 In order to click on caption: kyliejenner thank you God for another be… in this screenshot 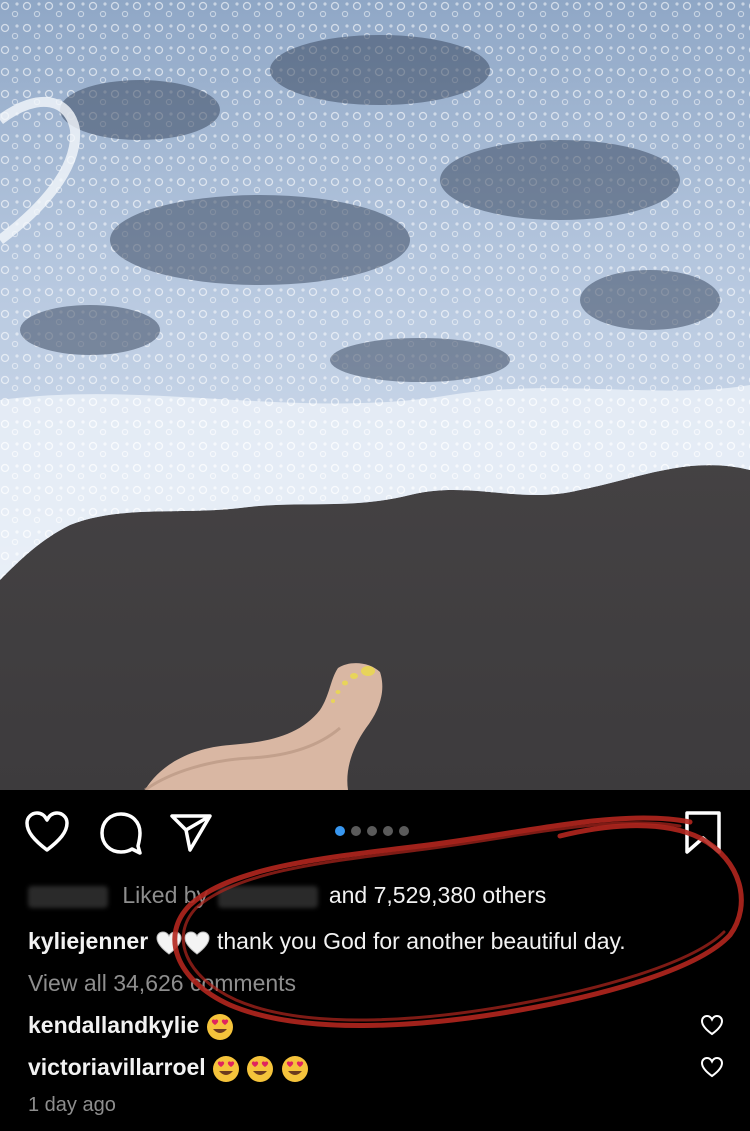, I will do `click(327, 942)`.